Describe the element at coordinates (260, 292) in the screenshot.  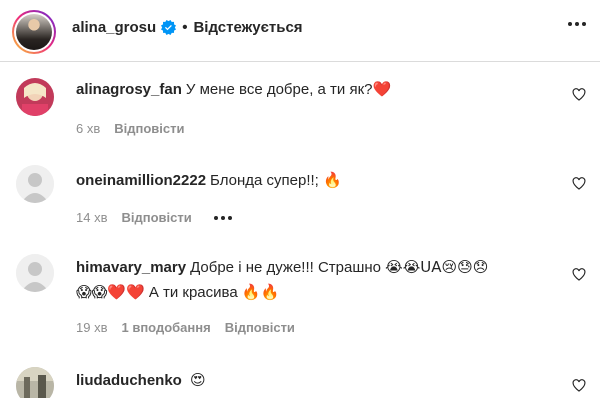
I see `fire-emoji: 🔥🔥` at that location.